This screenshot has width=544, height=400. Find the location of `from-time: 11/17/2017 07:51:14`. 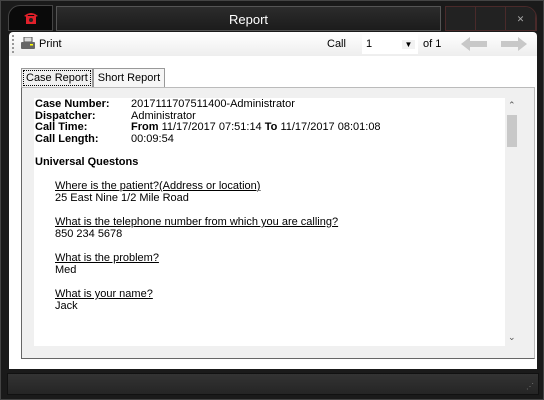

from-time: 11/17/2017 07:51:14 is located at coordinates (211, 127).